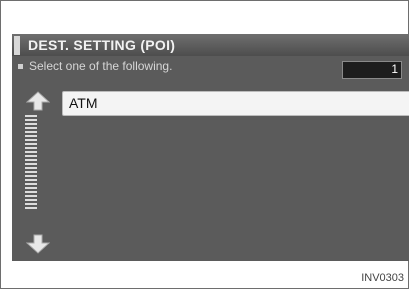 Image resolution: width=409 pixels, height=289 pixels. I want to click on title-bar: DEST. SETTING (POI), so click(210, 45).